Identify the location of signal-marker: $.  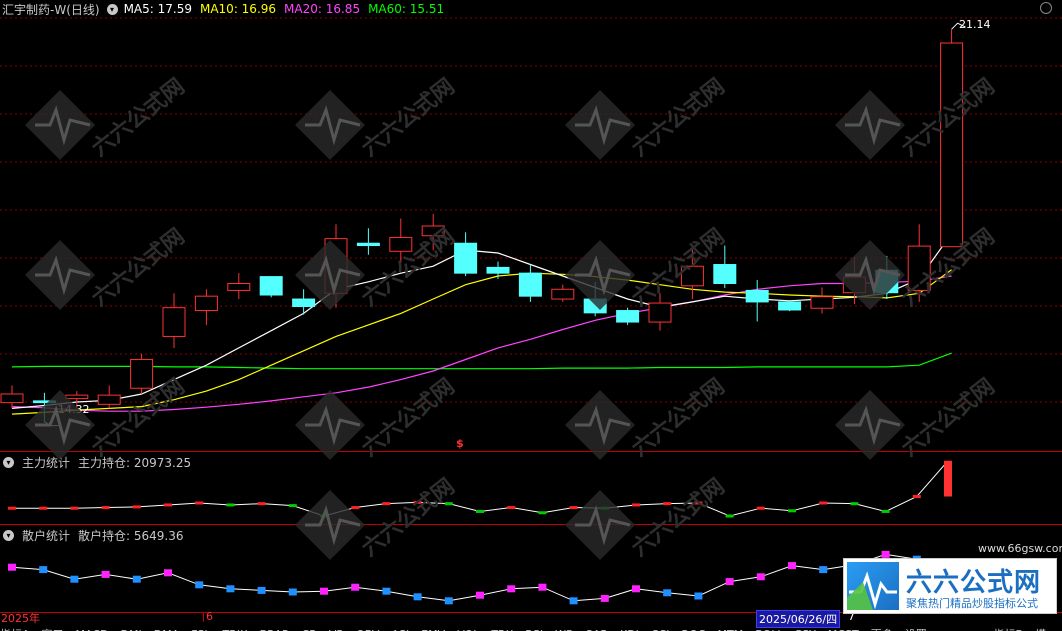
(460, 443).